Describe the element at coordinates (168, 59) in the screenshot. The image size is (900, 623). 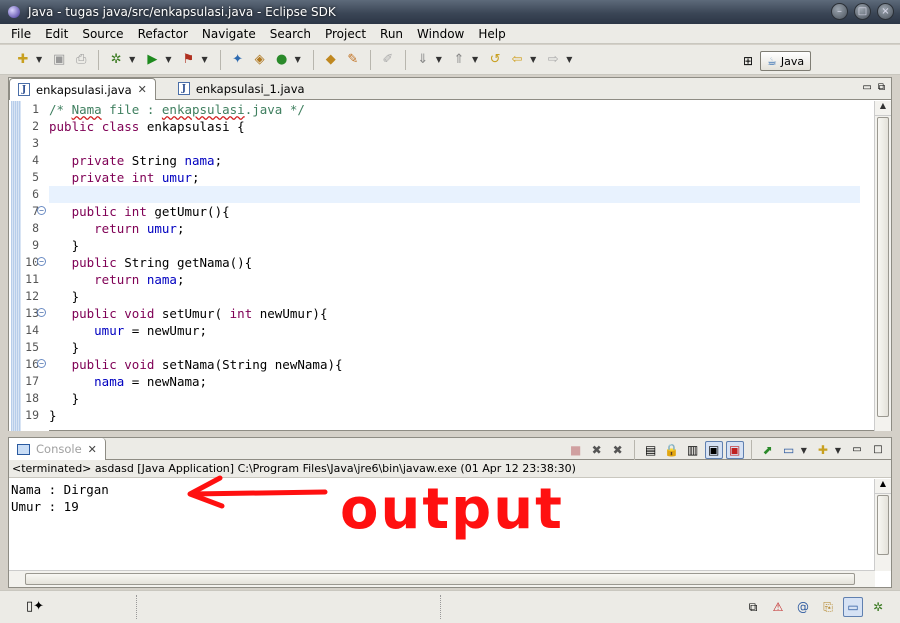
I see `run-dropdown-icon: ▼` at that location.